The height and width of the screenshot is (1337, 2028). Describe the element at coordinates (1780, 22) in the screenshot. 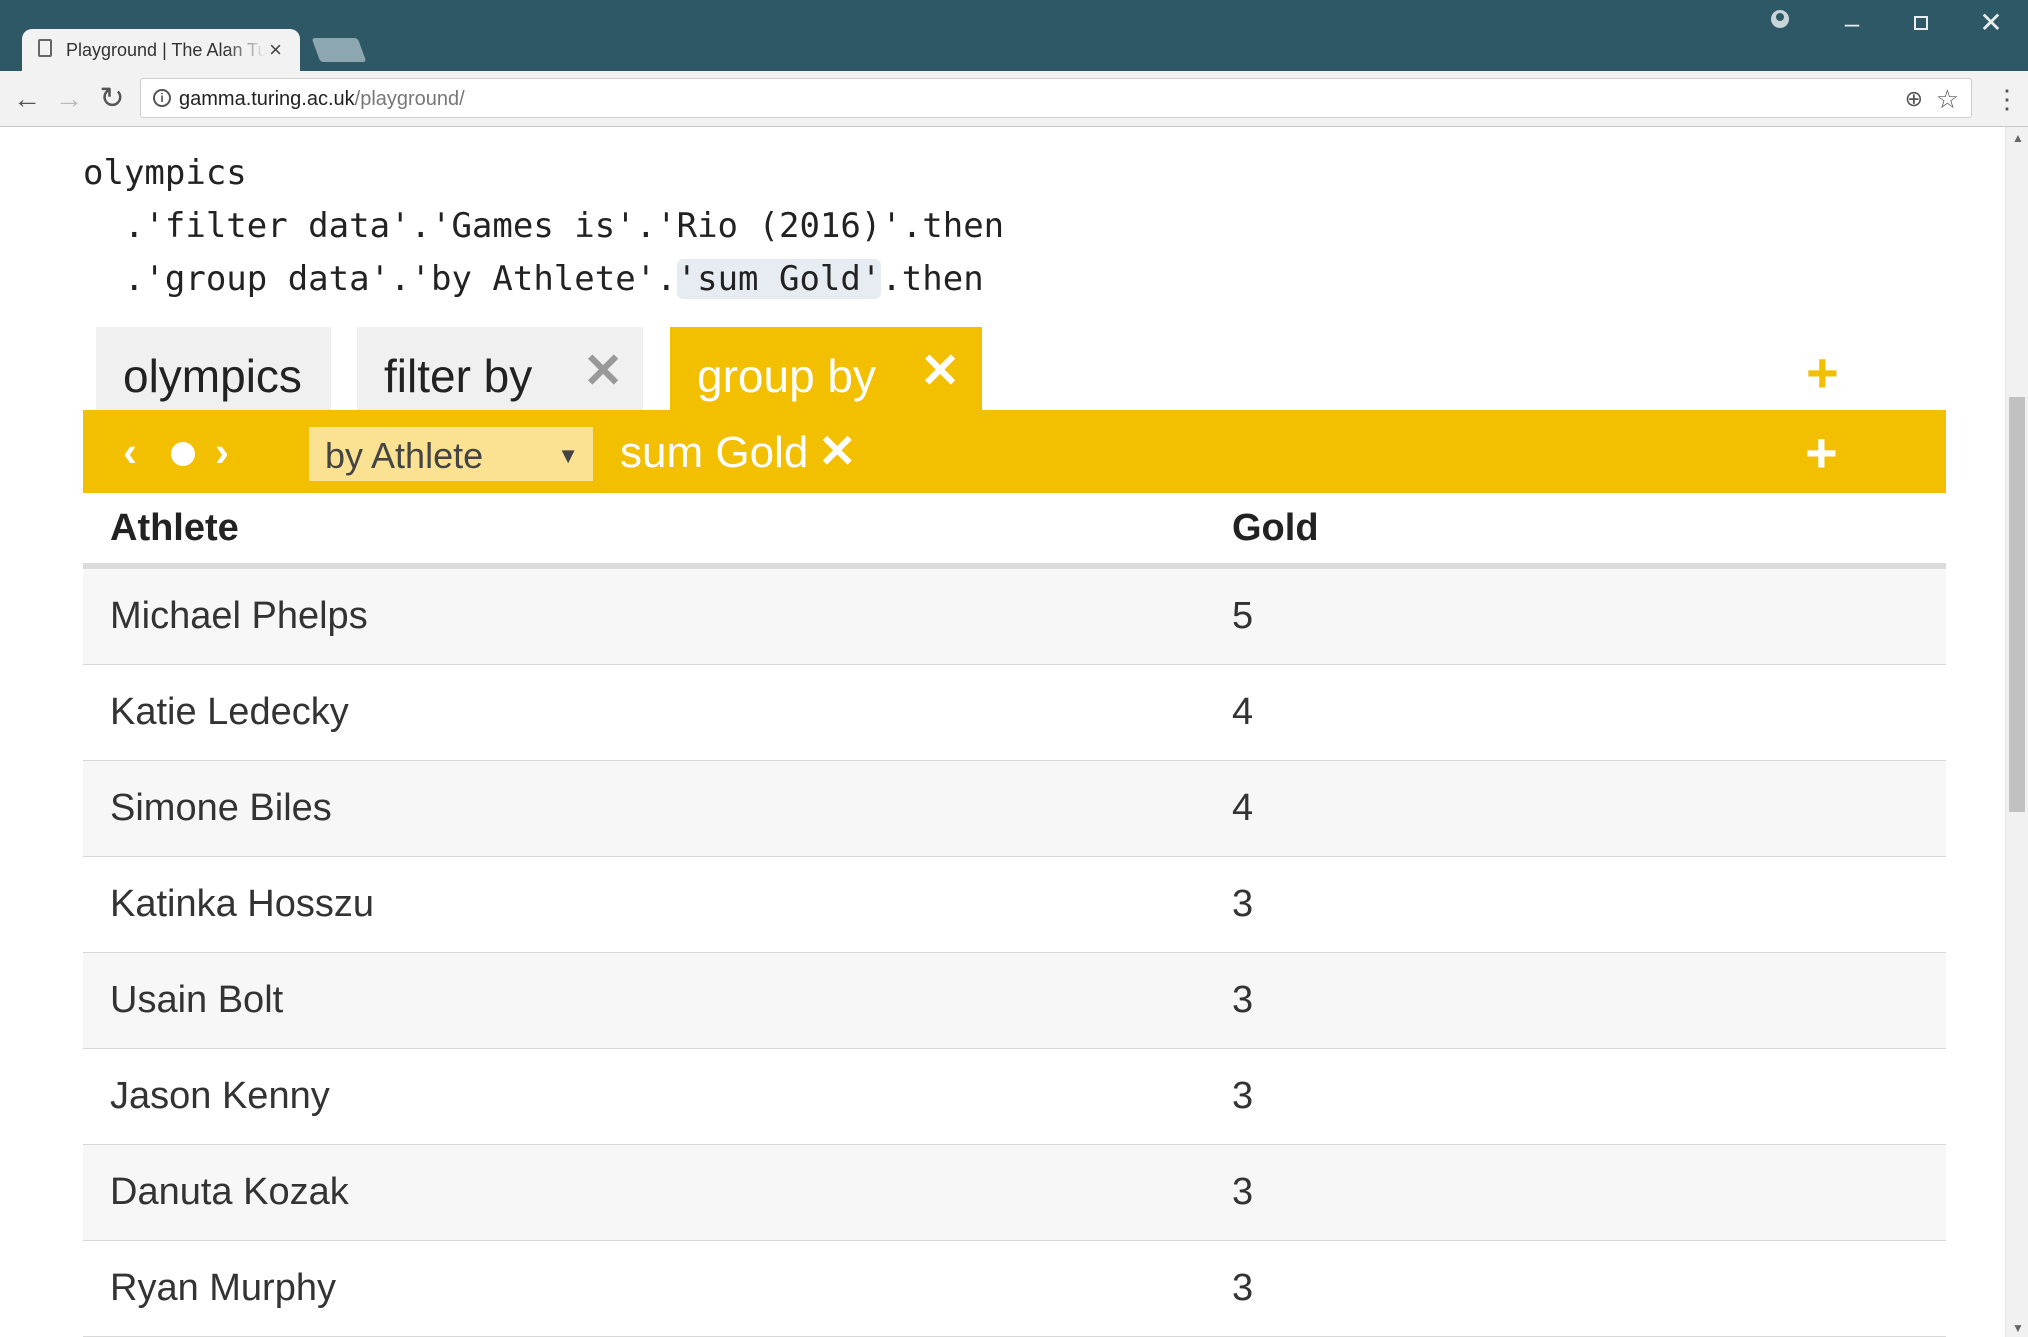

I see `profile-icon` at that location.